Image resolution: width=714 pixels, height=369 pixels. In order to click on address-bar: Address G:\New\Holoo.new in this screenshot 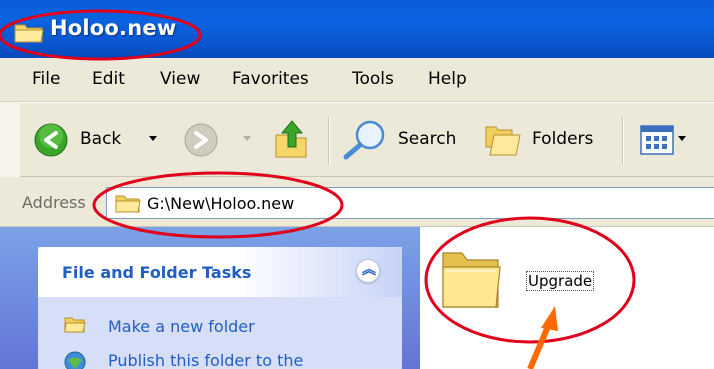, I will do `click(357, 202)`.